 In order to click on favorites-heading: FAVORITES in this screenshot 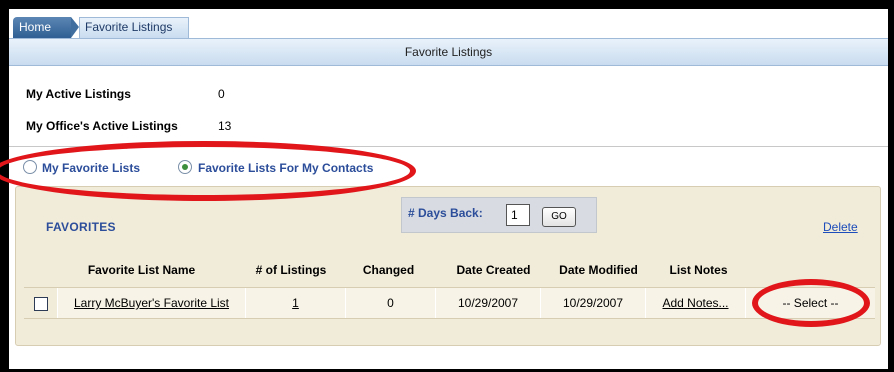, I will do `click(81, 227)`.